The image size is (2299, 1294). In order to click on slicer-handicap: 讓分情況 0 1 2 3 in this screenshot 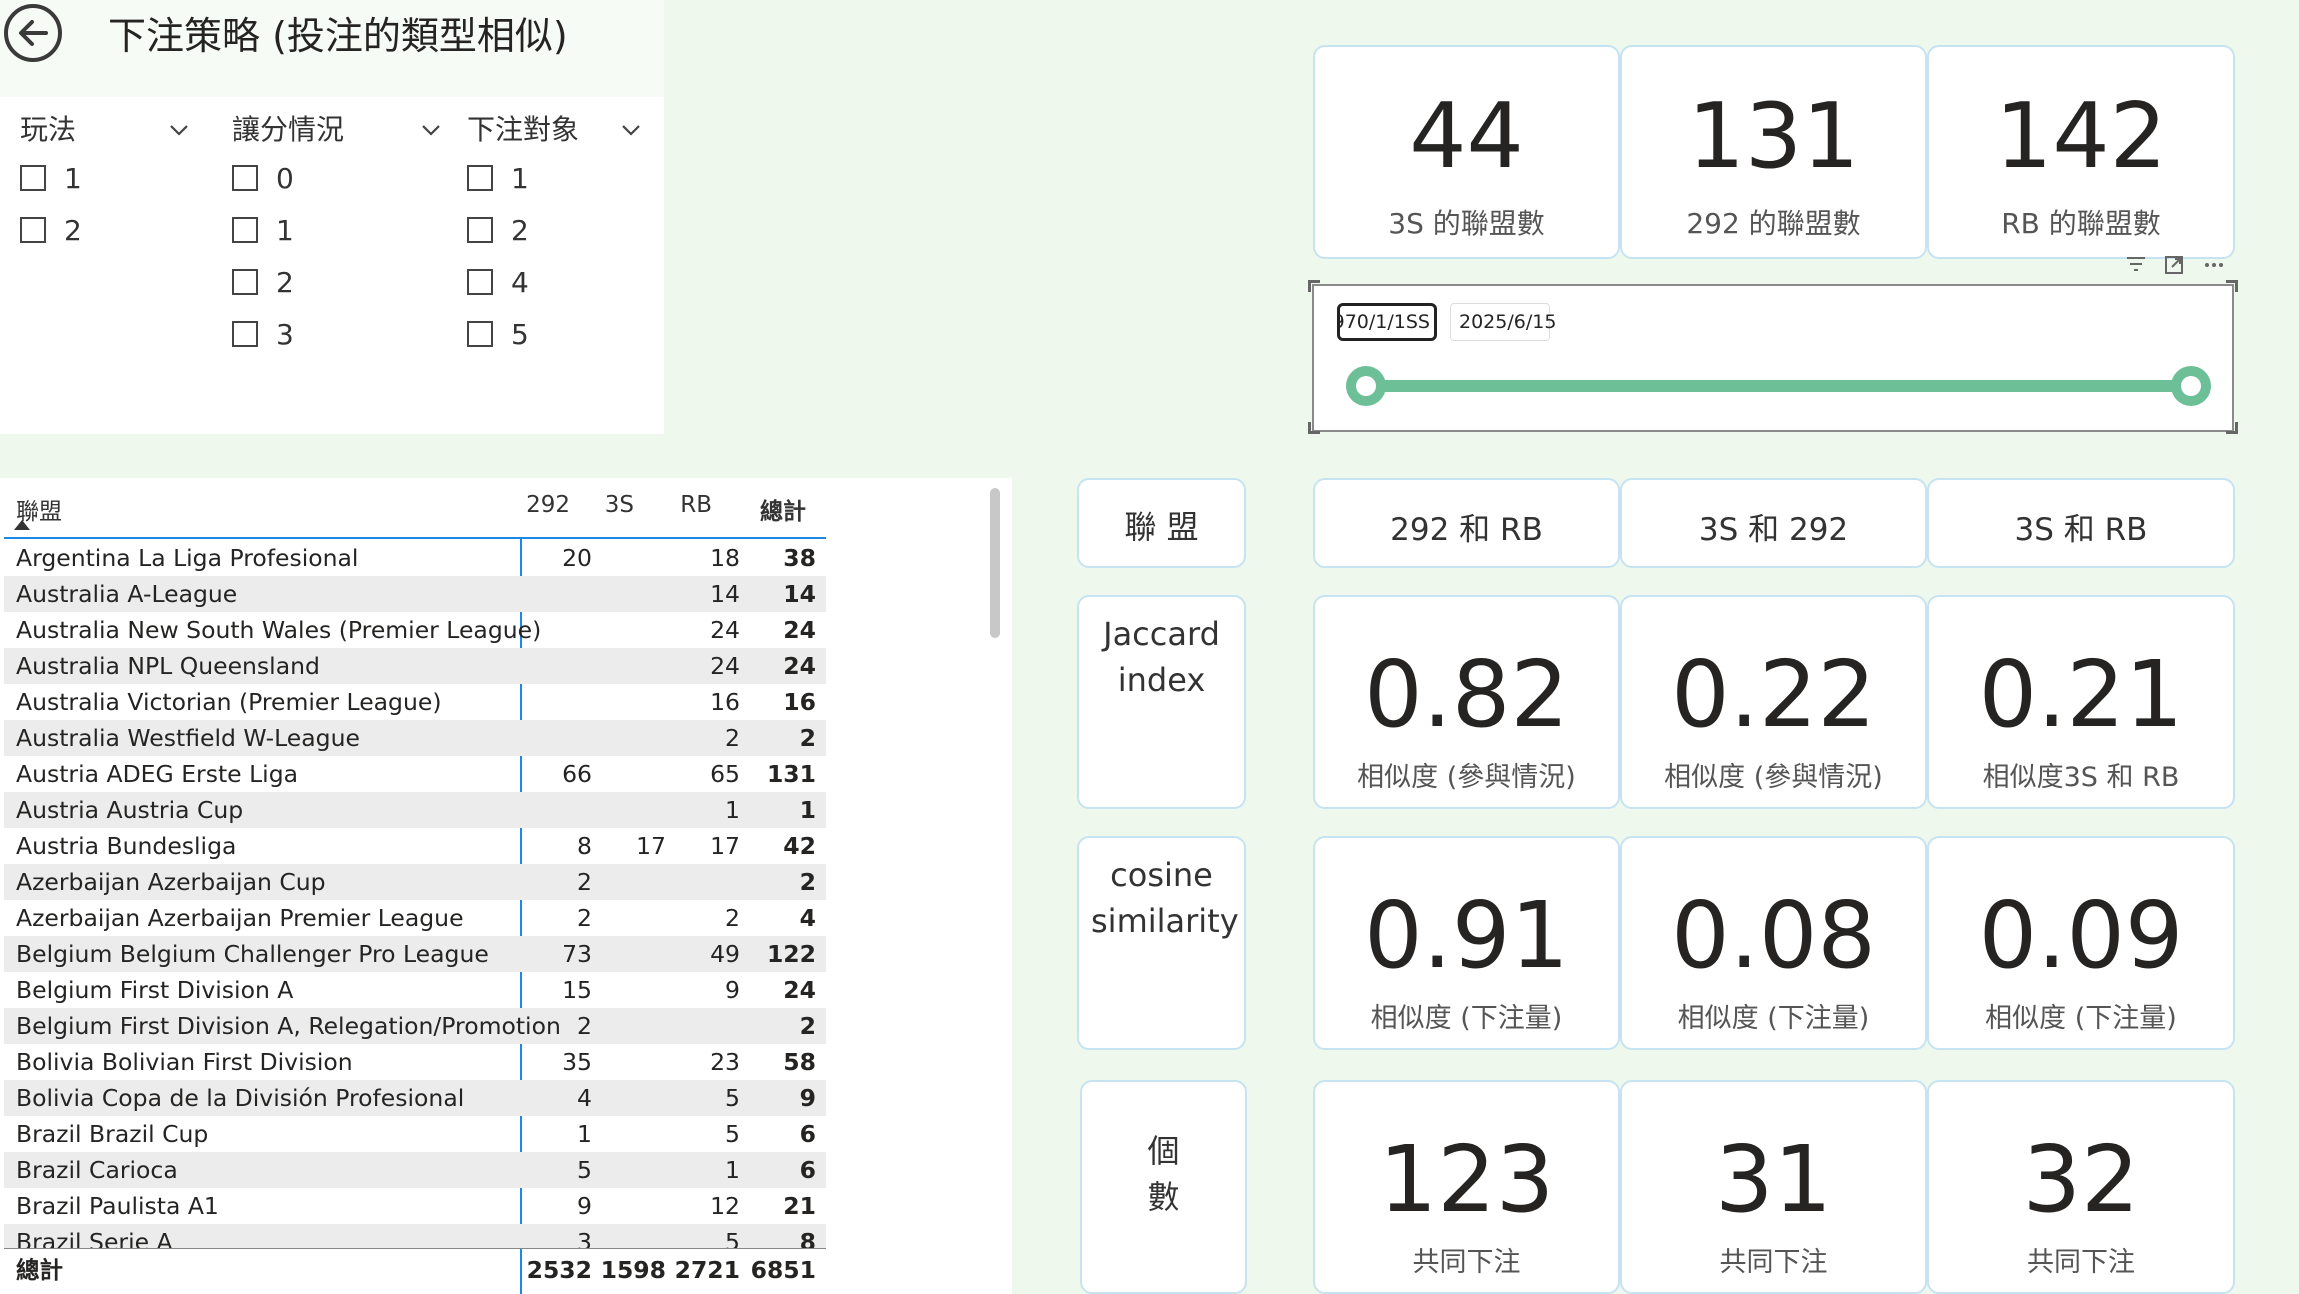, I will do `click(337, 235)`.